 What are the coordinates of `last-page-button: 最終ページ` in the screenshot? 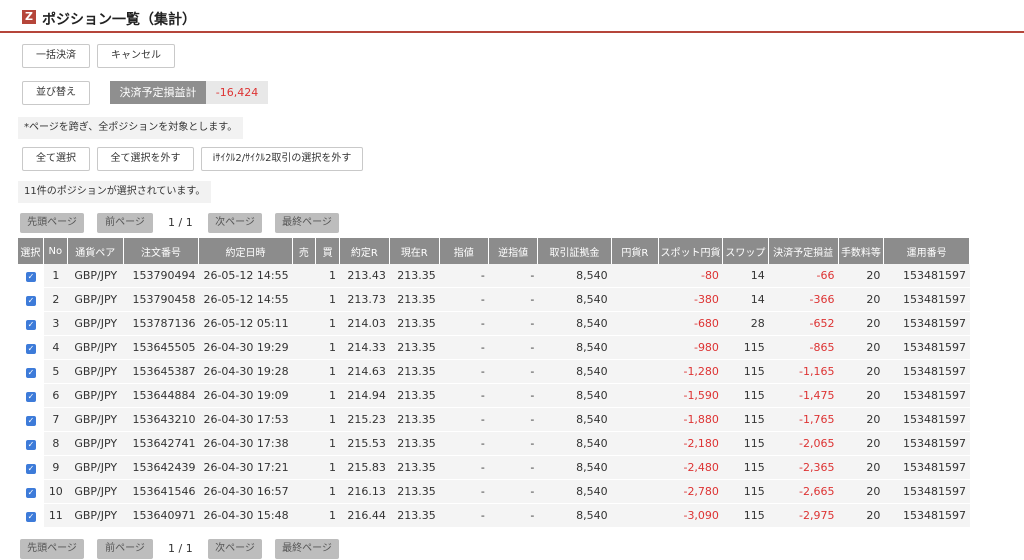 It's located at (307, 223).